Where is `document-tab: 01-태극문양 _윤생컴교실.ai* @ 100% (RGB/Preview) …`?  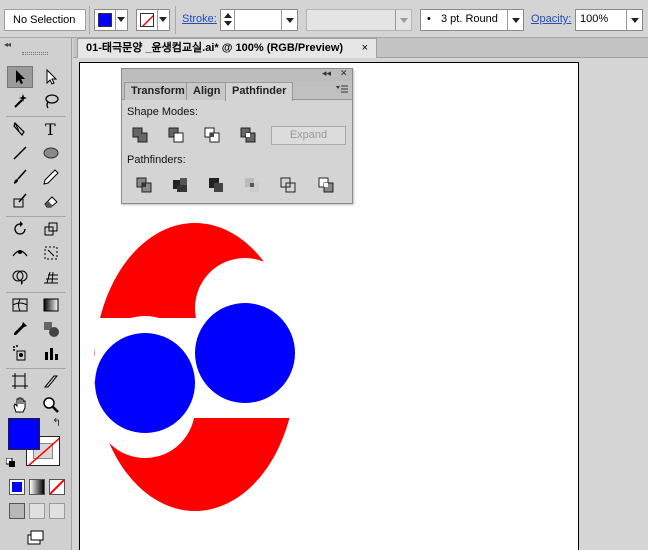 document-tab: 01-태극문양 _윤생컴교실.ai* @ 100% (RGB/Preview) … is located at coordinates (227, 48).